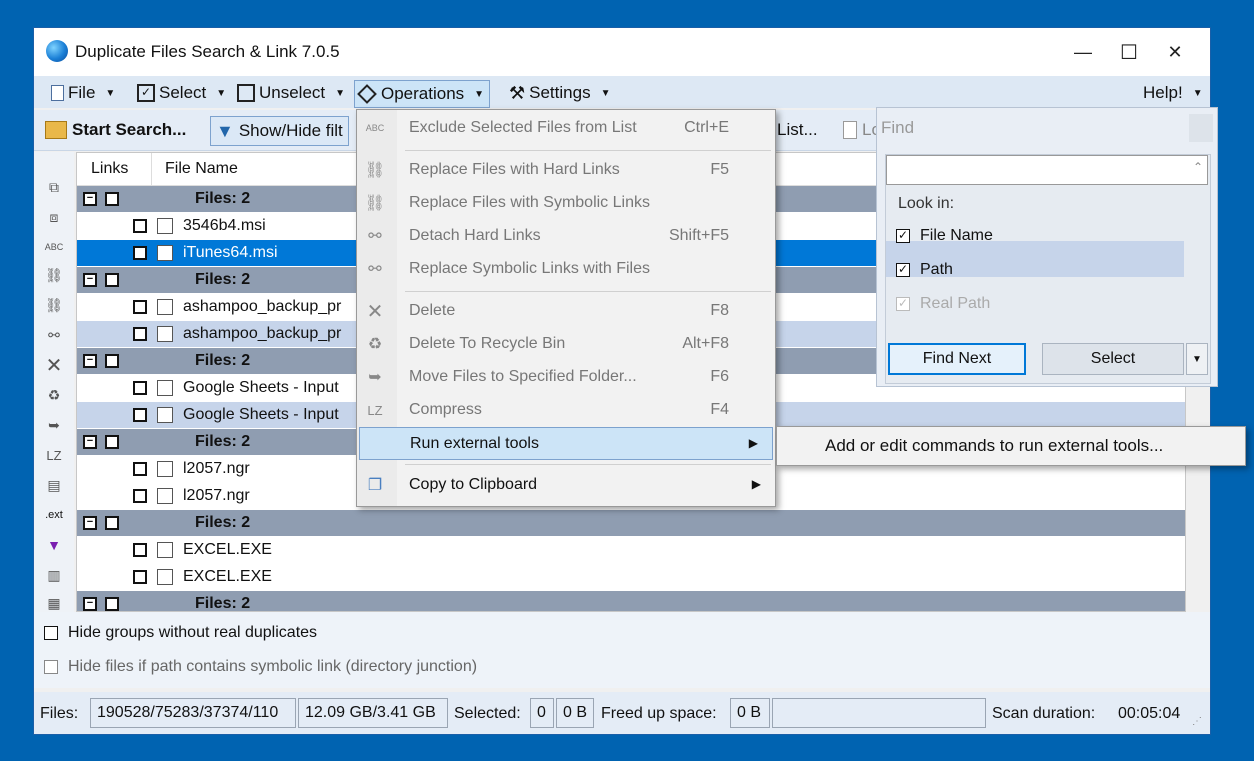 The image size is (1254, 761). I want to click on recycle-bin-icon: ♻, so click(54, 395).